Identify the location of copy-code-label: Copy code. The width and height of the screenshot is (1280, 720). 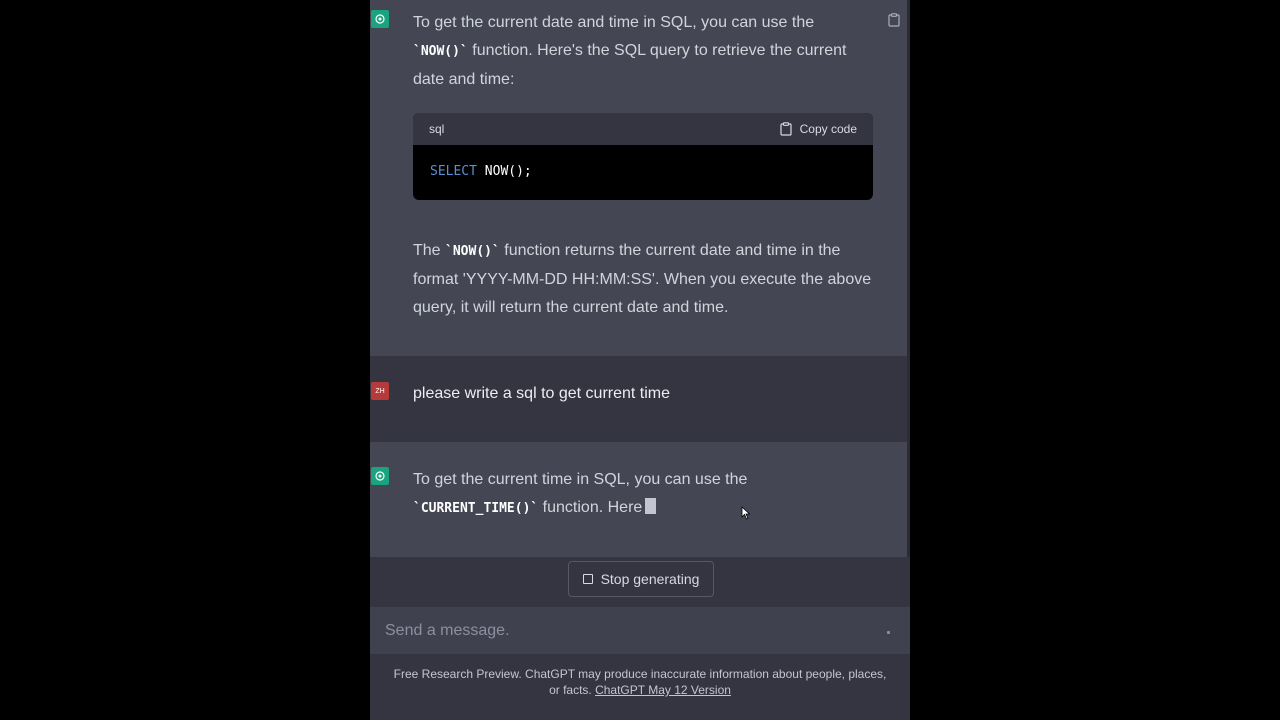
(828, 129).